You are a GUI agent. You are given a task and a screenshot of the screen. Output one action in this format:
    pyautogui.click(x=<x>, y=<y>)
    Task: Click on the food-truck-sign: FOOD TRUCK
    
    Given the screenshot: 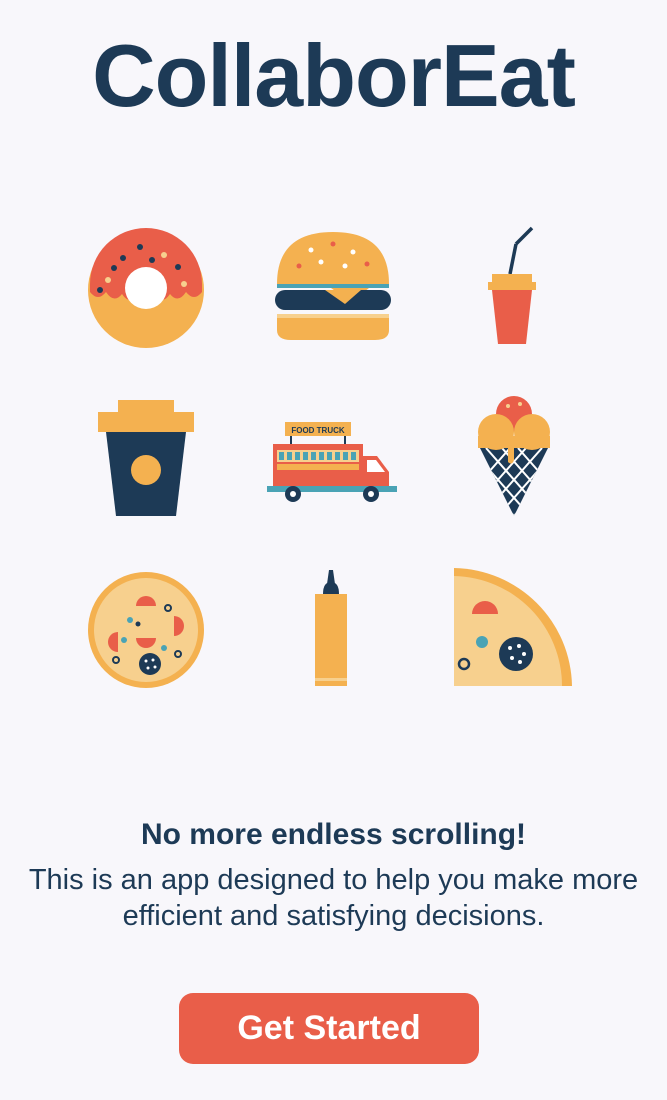 What is the action you would take?
    pyautogui.click(x=318, y=430)
    